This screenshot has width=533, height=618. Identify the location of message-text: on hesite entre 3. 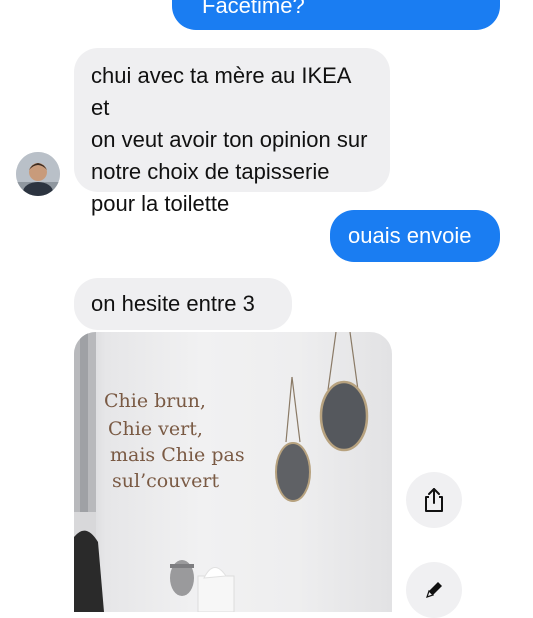
(173, 303).